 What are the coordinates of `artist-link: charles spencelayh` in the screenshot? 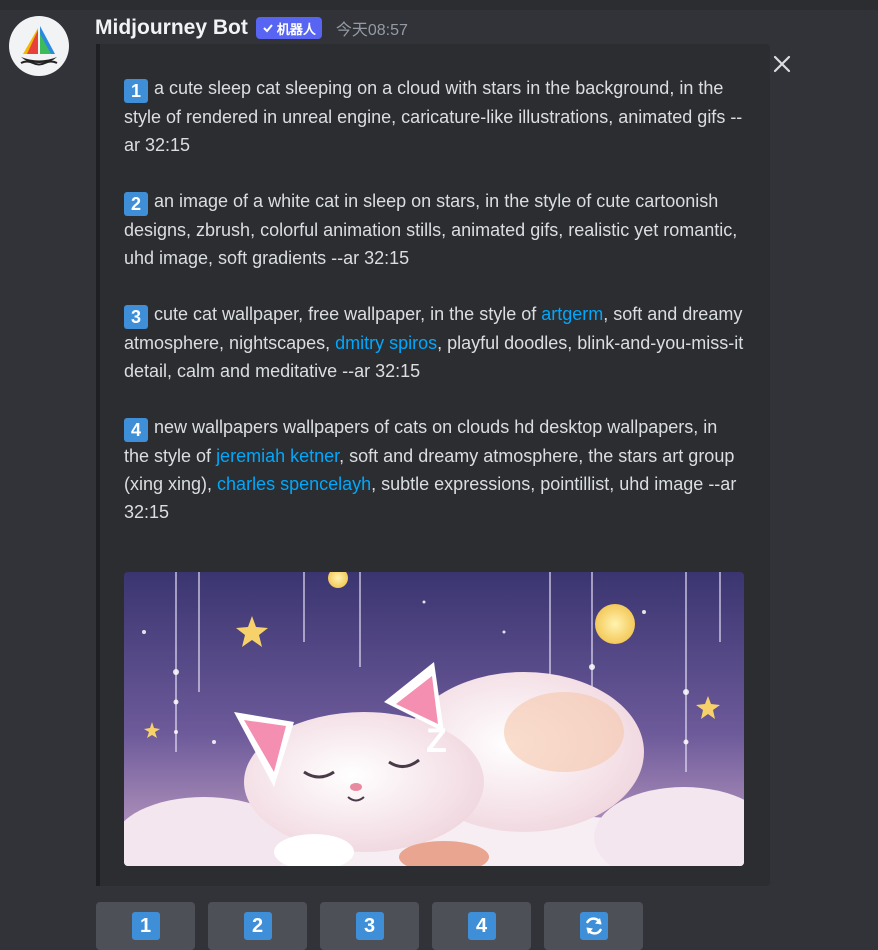 It's located at (294, 484).